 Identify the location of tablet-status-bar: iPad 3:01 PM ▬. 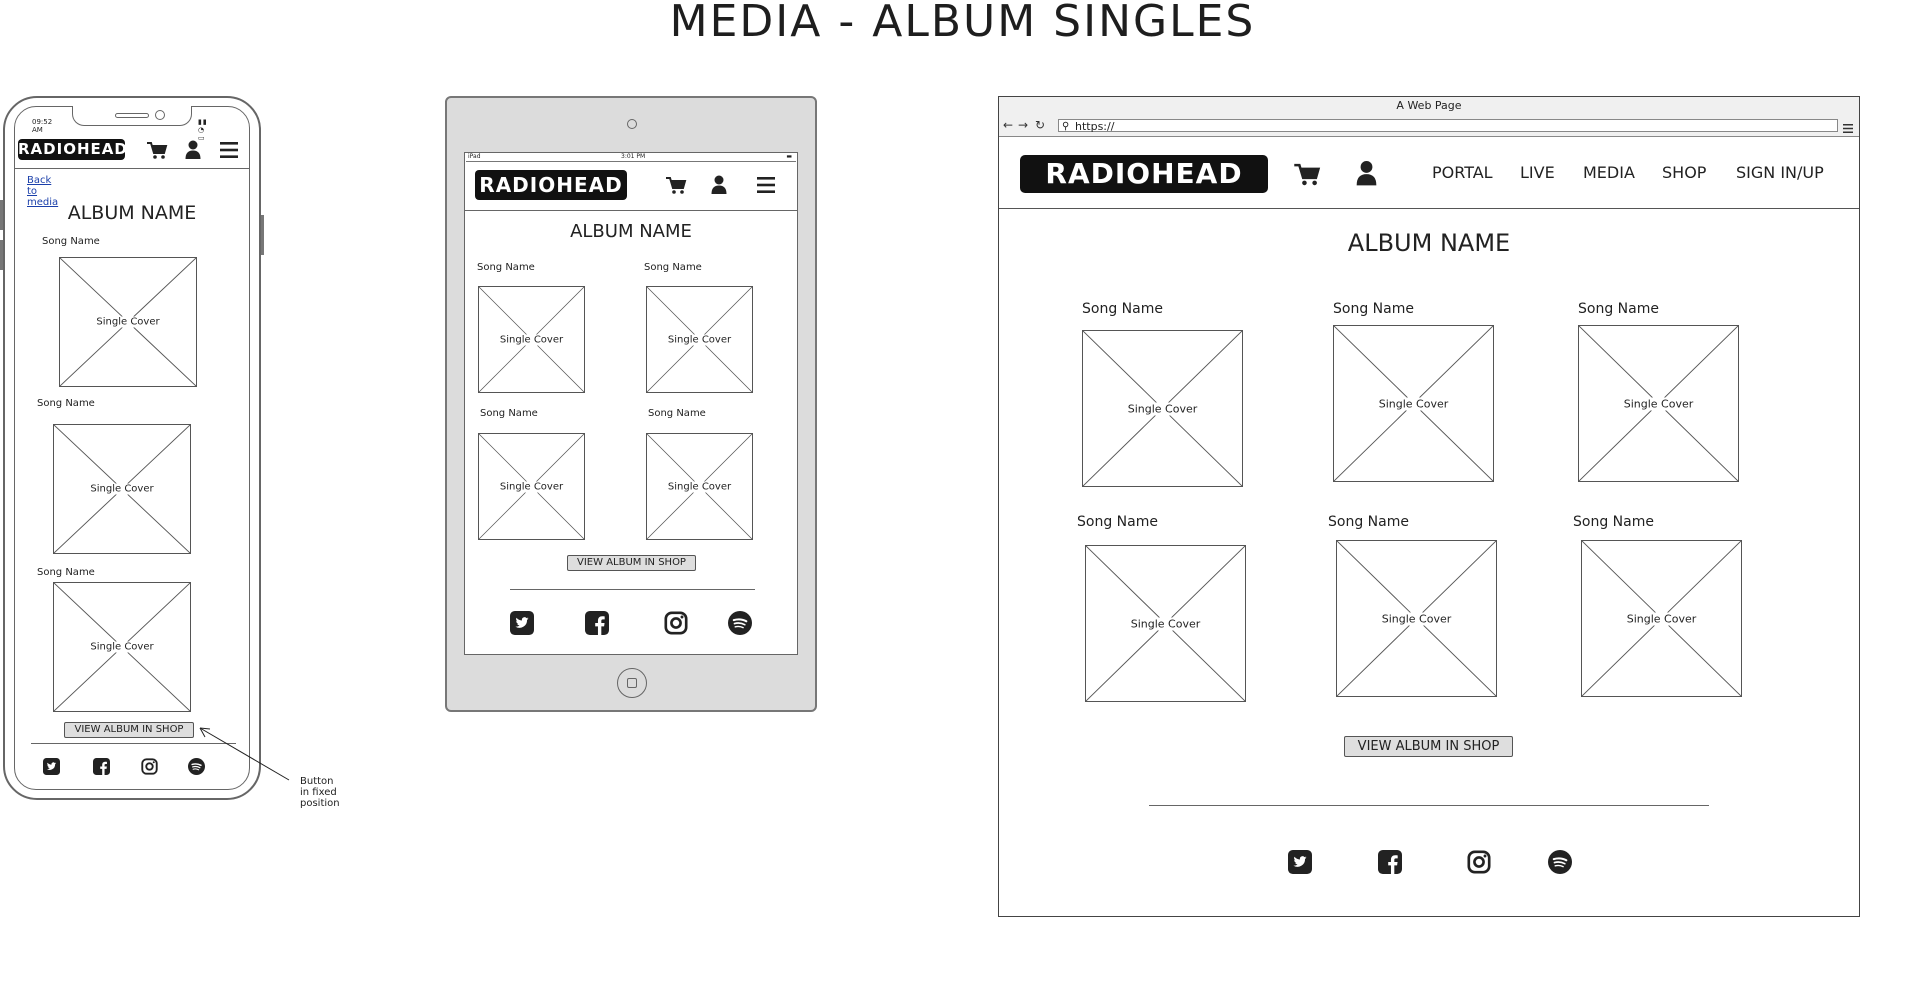
(631, 157).